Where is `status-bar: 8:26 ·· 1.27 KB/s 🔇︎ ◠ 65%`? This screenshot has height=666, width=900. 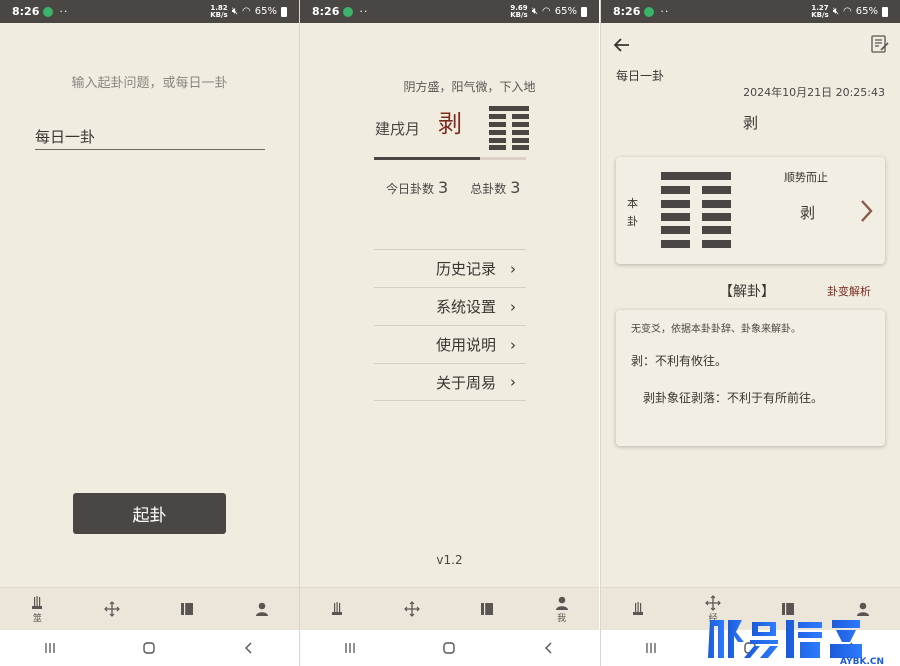 status-bar: 8:26 ·· 1.27 KB/s 🔇︎ ◠ 65% is located at coordinates (750, 11).